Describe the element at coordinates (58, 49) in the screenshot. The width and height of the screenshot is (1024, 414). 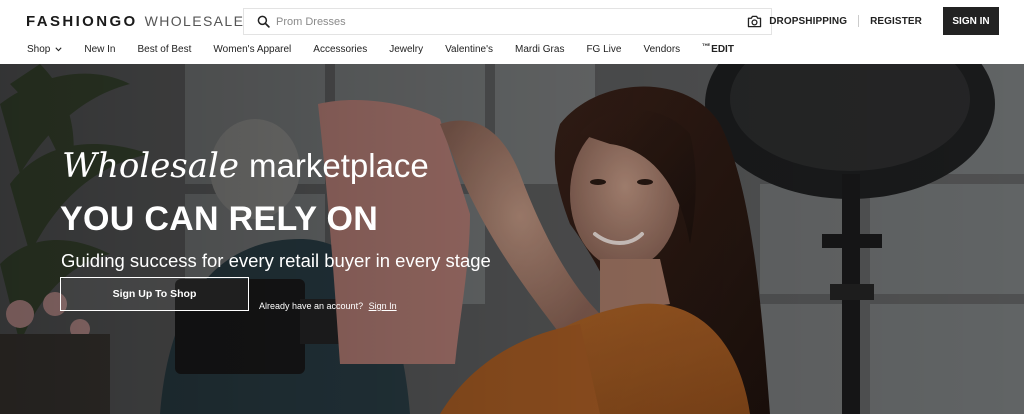
I see `chevron-down-icon` at that location.